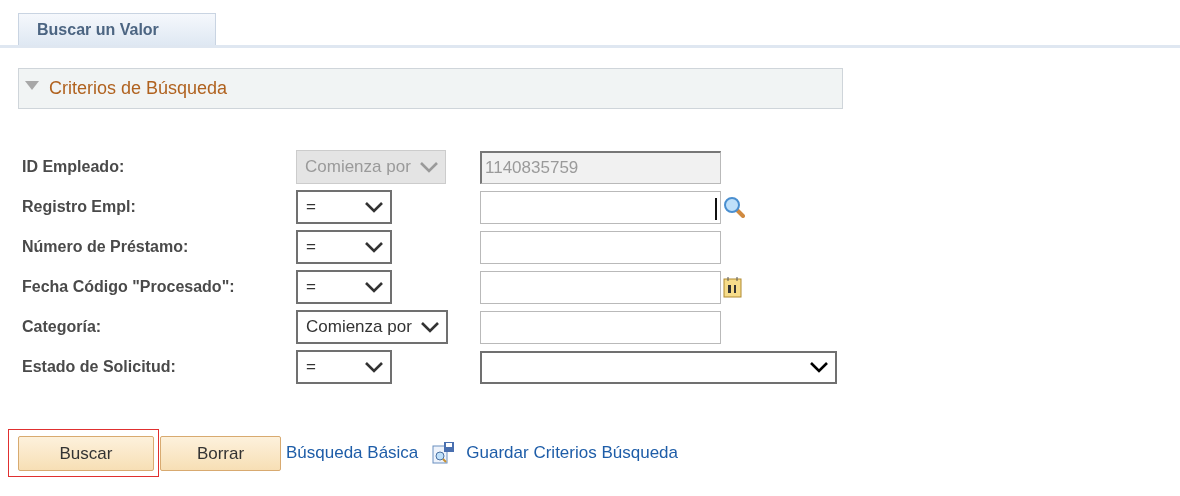 The width and height of the screenshot is (1180, 496). Describe the element at coordinates (99, 367) in the screenshot. I see `field-label: Estado de Solicitud:` at that location.